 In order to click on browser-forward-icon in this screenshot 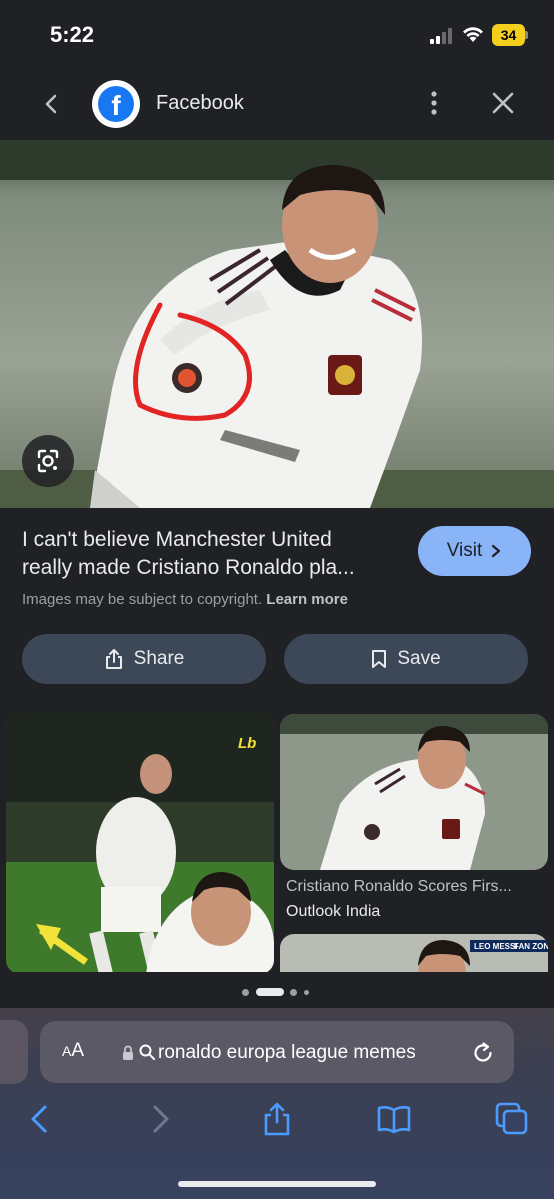, I will do `click(160, 1119)`.